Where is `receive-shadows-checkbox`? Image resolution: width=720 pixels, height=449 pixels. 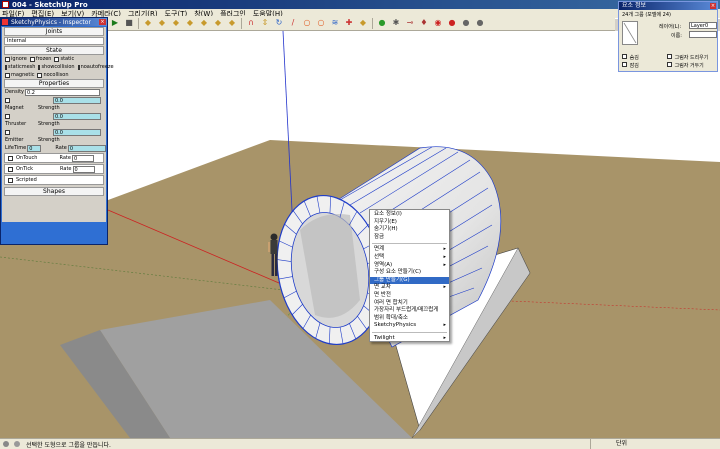
receive-shadows-checkbox is located at coordinates (669, 64).